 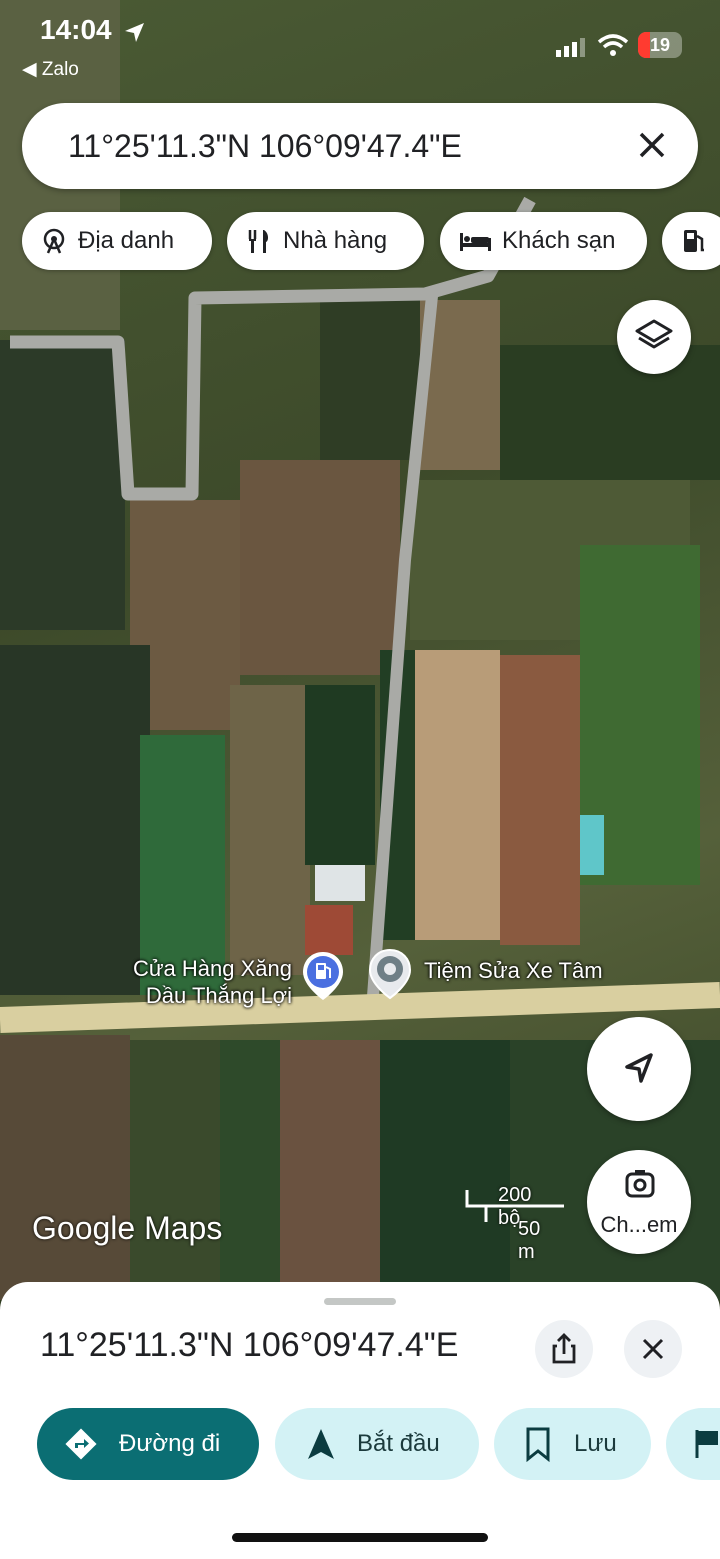 What do you see at coordinates (559, 240) in the screenshot?
I see `chip-label: Khách sạn` at bounding box center [559, 240].